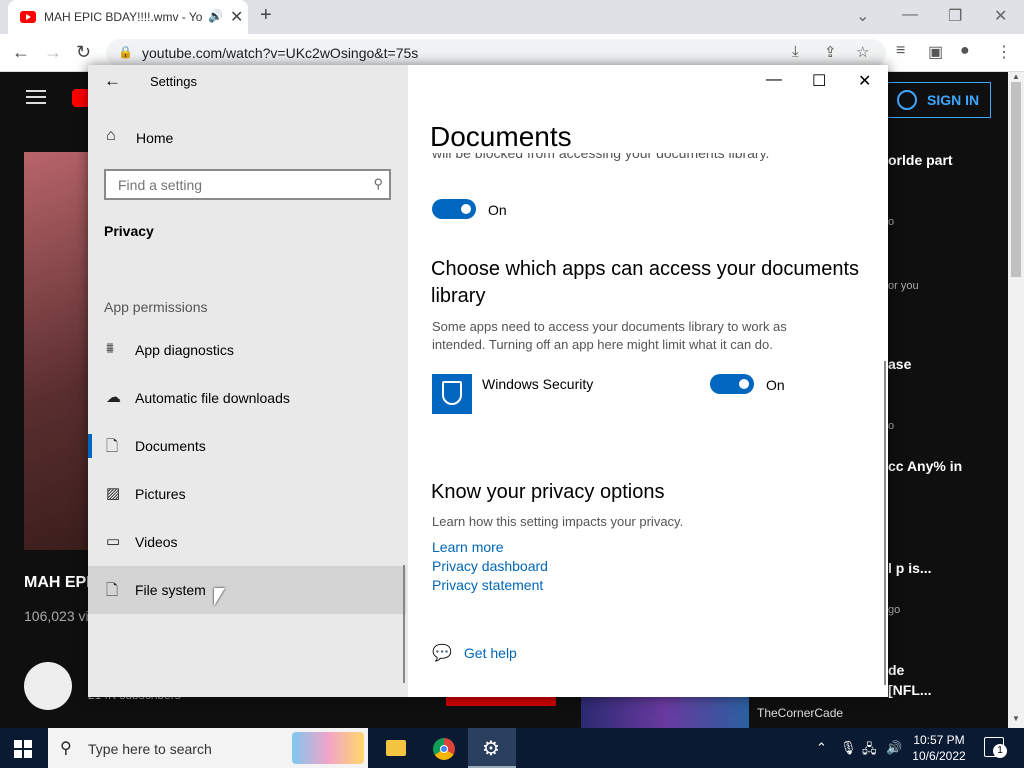 The height and width of the screenshot is (768, 1024). Describe the element at coordinates (57, 351) in the screenshot. I see `video-player` at that location.